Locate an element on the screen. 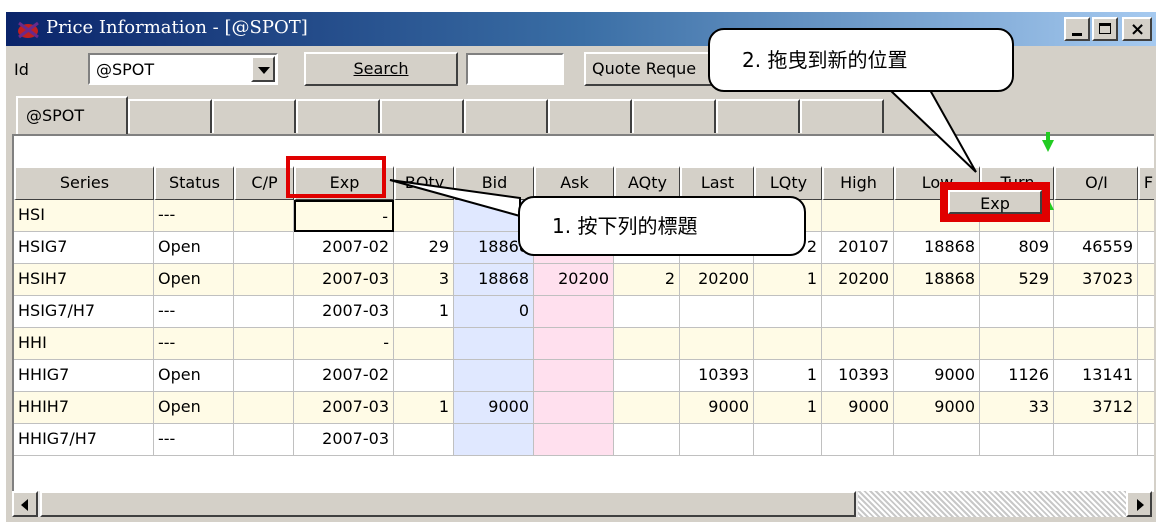 The width and height of the screenshot is (1156, 524). blank-input is located at coordinates (515, 69).